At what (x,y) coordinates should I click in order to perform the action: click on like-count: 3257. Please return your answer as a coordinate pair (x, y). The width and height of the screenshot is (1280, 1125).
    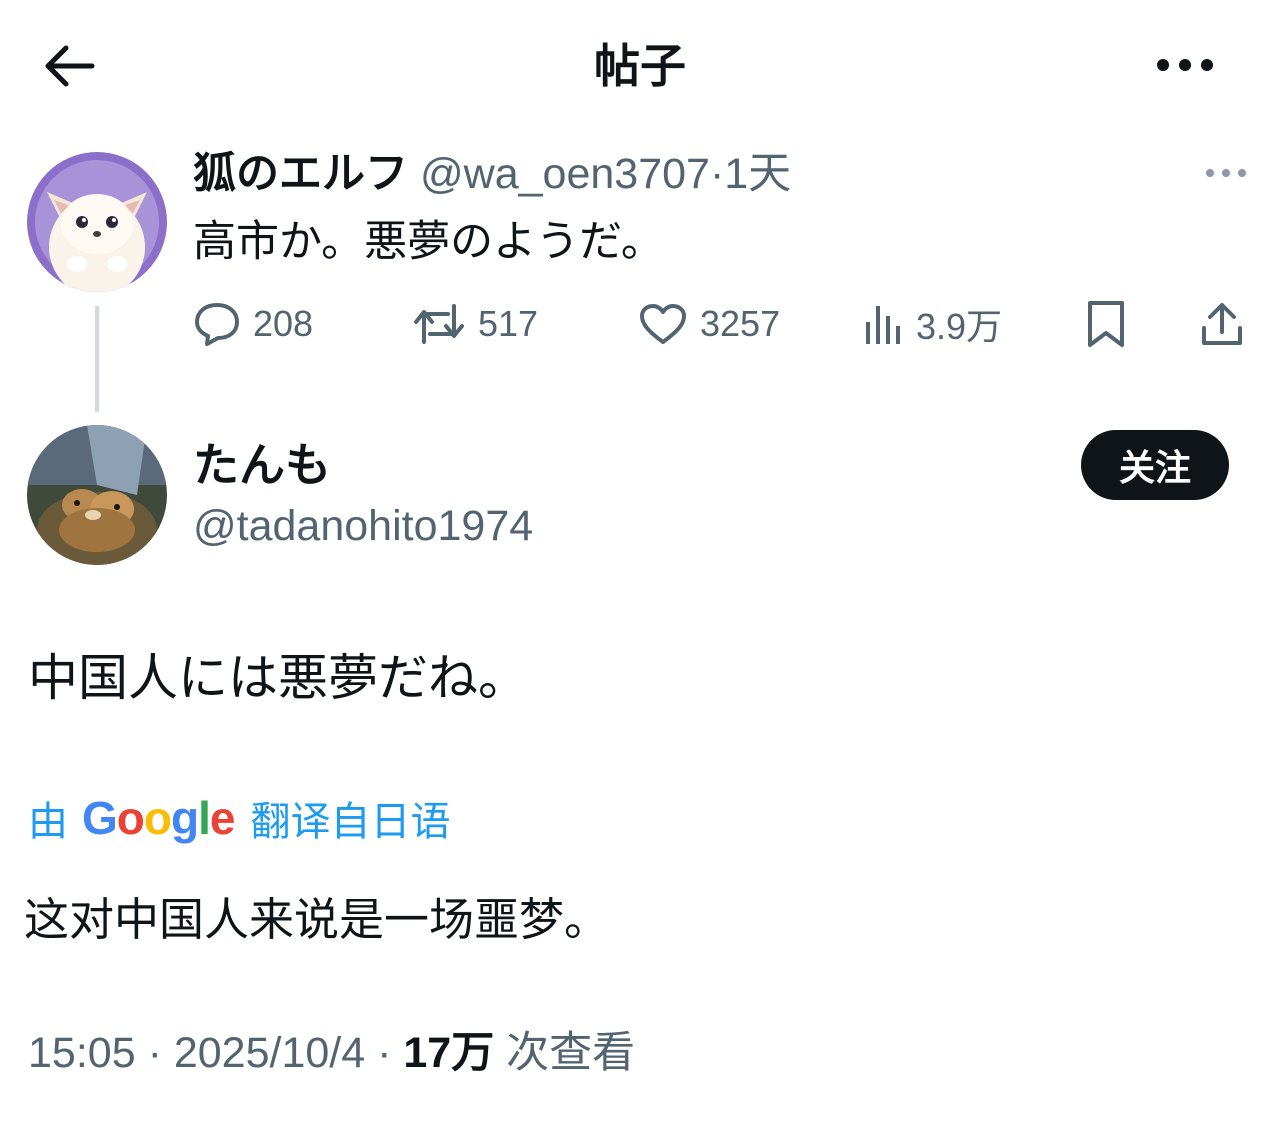
    Looking at the image, I should click on (740, 323).